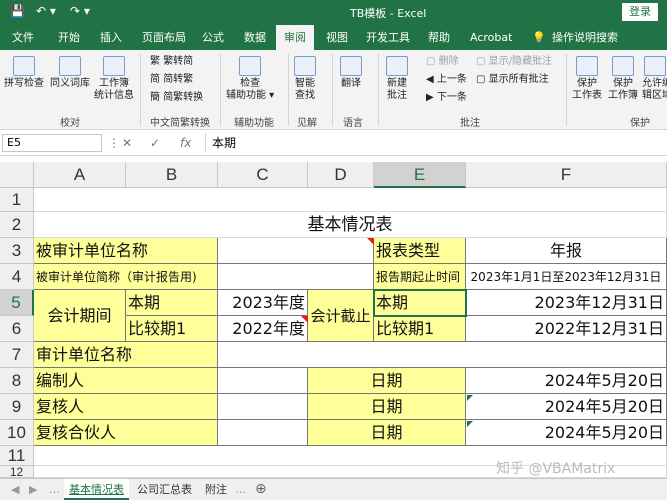 The width and height of the screenshot is (667, 500). I want to click on tab-home: 开始, so click(69, 37).